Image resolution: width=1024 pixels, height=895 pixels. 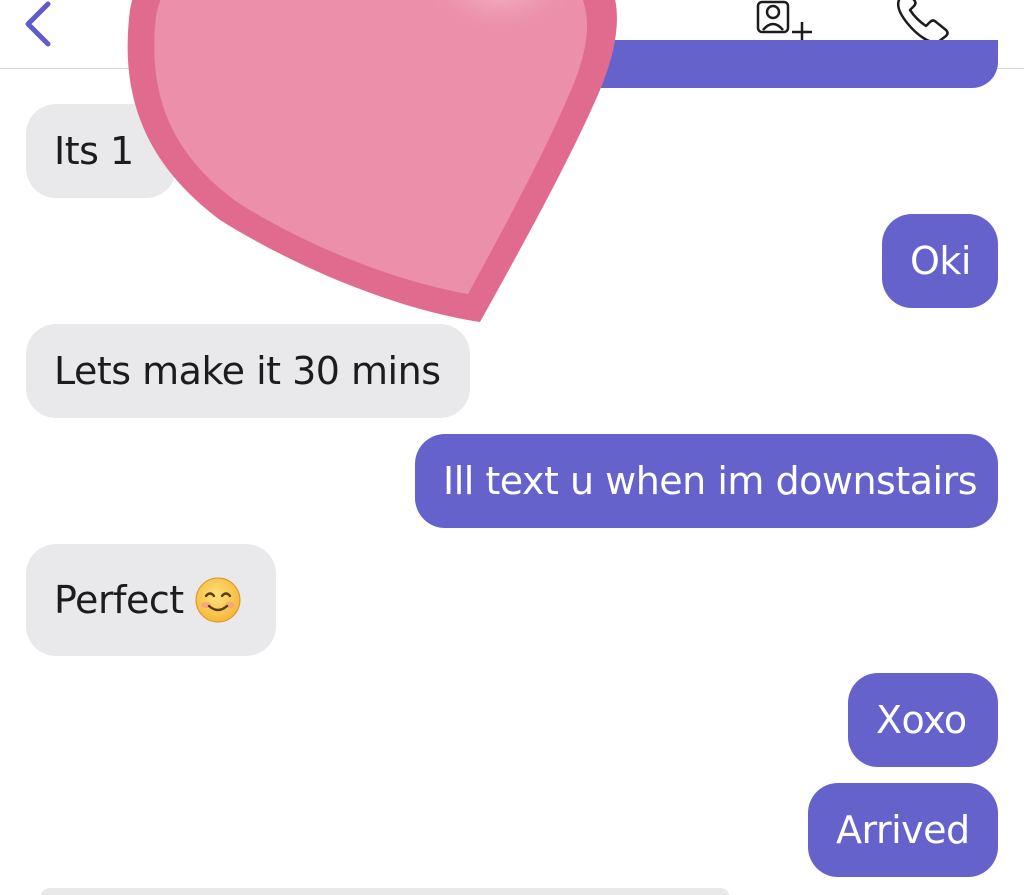 I want to click on back-button, so click(x=39, y=24).